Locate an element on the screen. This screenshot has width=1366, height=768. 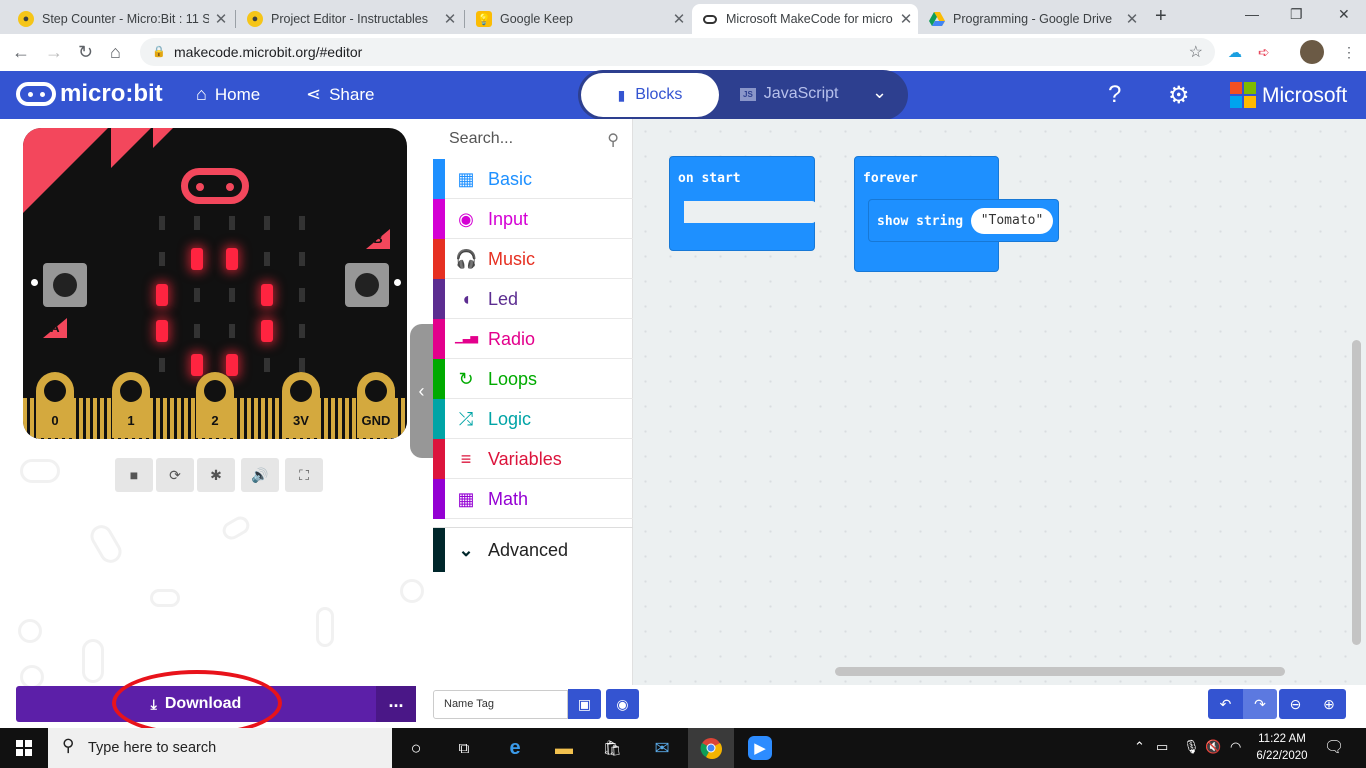
microbit-board: A B 0 1 2 3V GND is located at coordinates (215, 283).